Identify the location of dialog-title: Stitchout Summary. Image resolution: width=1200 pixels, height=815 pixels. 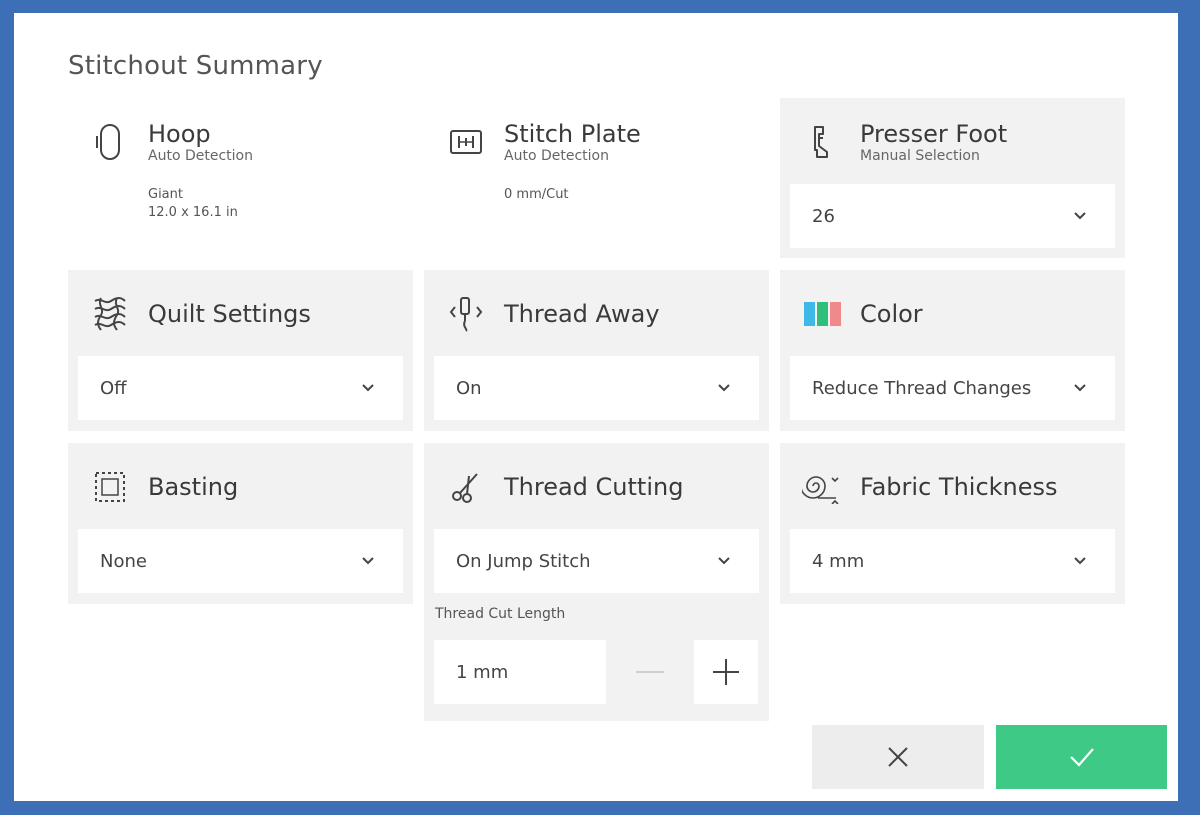
(195, 66).